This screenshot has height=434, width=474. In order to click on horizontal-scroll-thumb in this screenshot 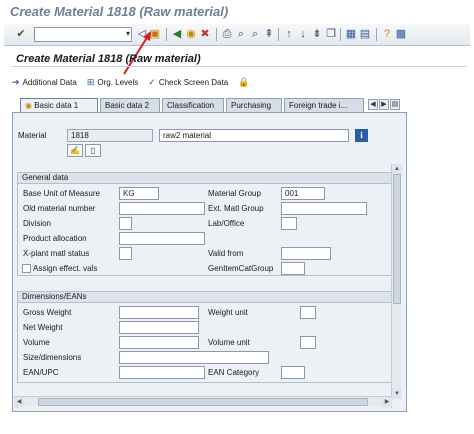, I will do `click(203, 402)`.